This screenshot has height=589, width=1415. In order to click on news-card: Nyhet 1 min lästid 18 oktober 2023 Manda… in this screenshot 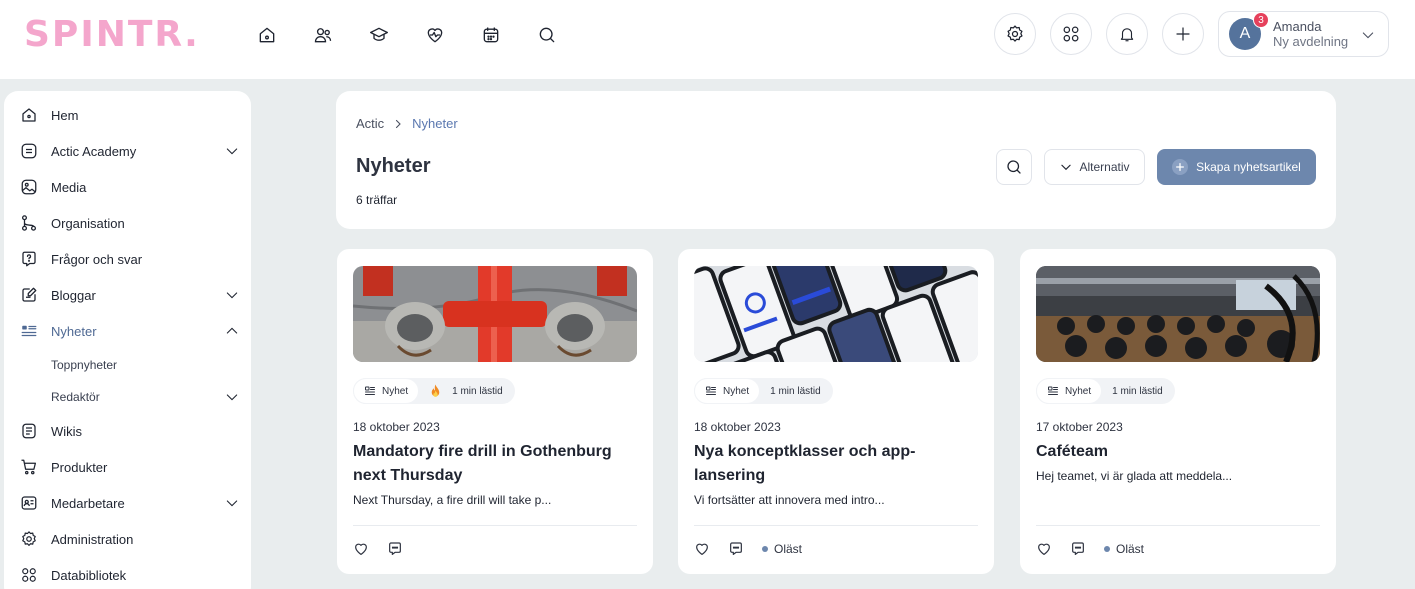, I will do `click(495, 411)`.